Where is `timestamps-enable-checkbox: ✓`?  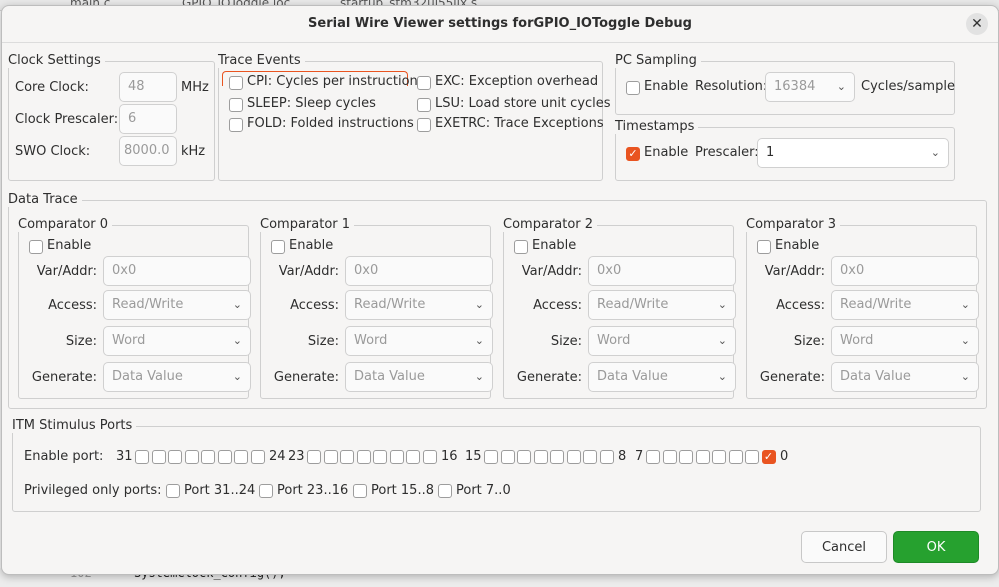 timestamps-enable-checkbox: ✓ is located at coordinates (633, 154).